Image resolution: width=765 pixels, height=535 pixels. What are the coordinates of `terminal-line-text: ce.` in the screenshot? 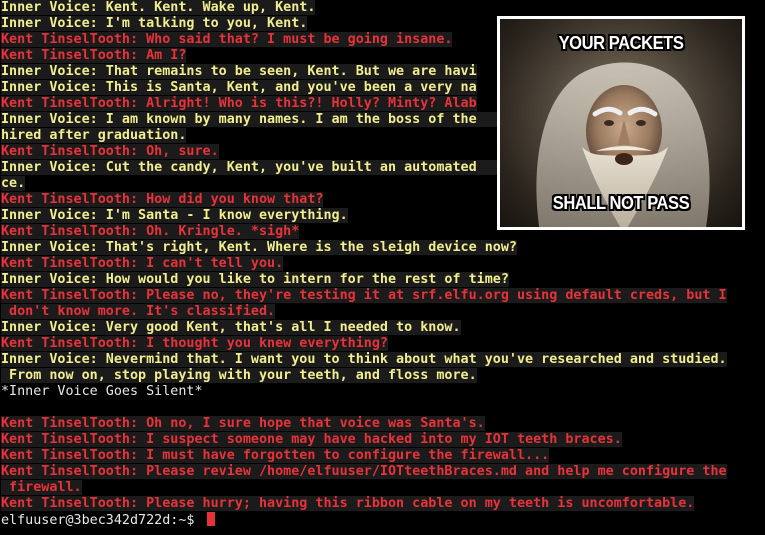 It's located at (13, 183).